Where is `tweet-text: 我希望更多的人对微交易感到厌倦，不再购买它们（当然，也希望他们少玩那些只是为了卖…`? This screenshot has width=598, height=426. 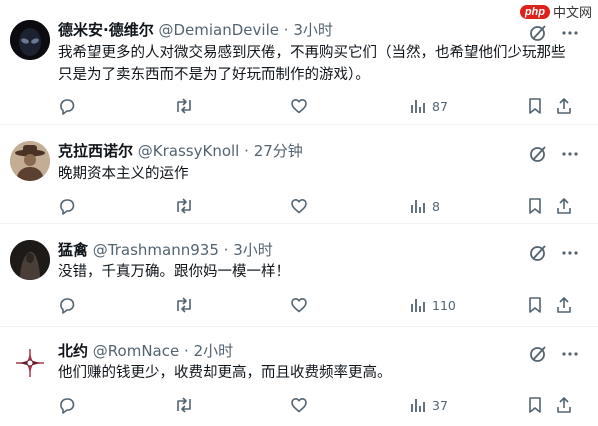
tweet-text: 我希望更多的人对微交易感到厌倦，不再购买它们（当然，也希望他们少玩那些只是为了卖… is located at coordinates (312, 64).